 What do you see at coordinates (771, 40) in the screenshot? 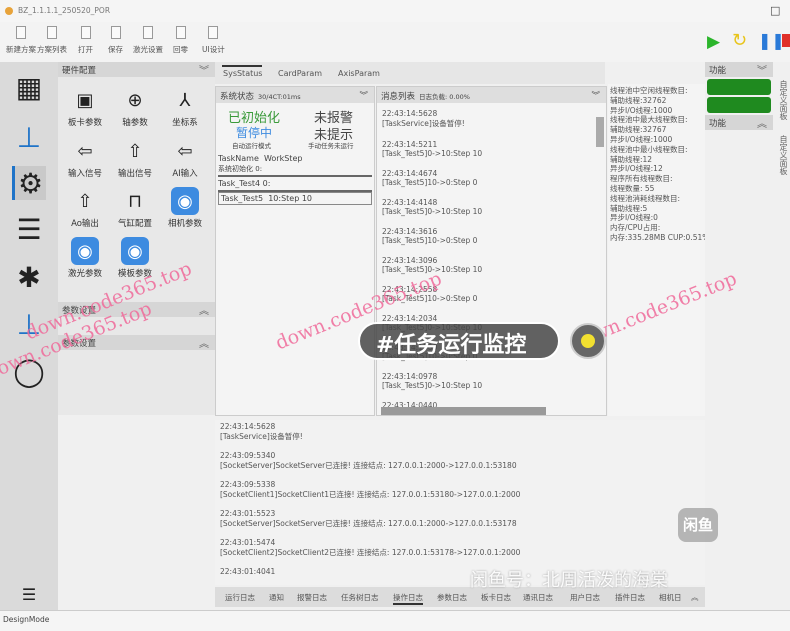
I see `pause-icon: ❚❚` at bounding box center [771, 40].